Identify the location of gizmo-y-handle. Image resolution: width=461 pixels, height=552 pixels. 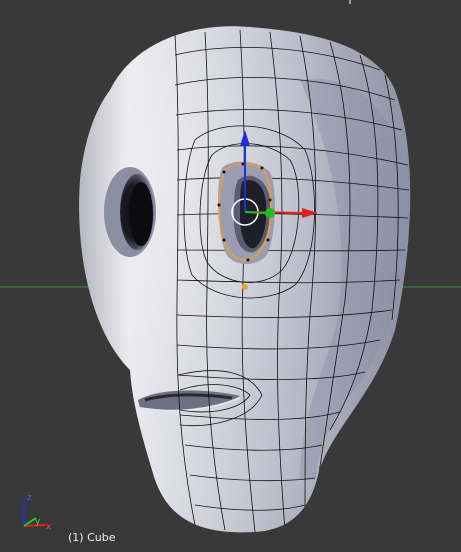
(270, 213).